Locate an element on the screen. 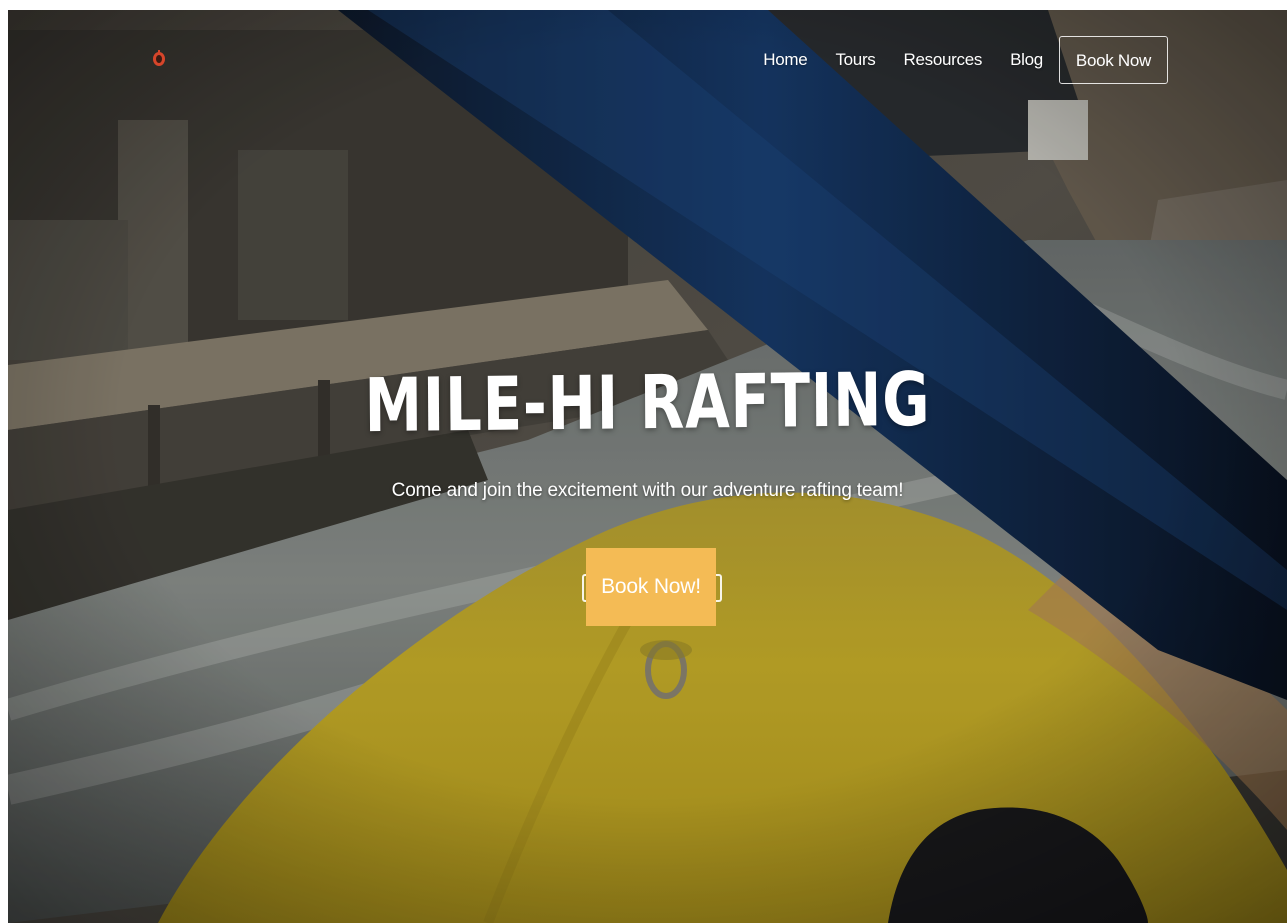 The height and width of the screenshot is (923, 1287). nav-book-now-button: Book Now is located at coordinates (1113, 60).